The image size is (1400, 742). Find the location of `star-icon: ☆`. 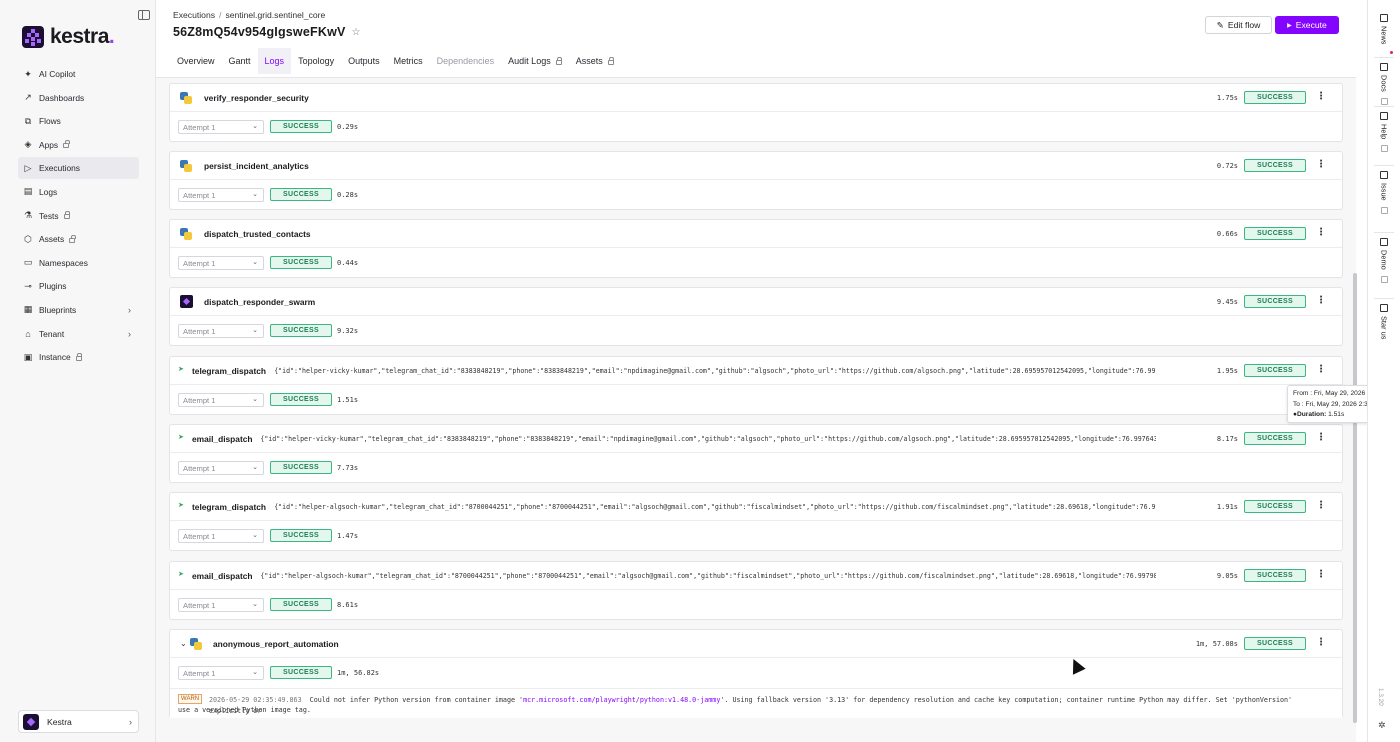

star-icon: ☆ is located at coordinates (356, 32).